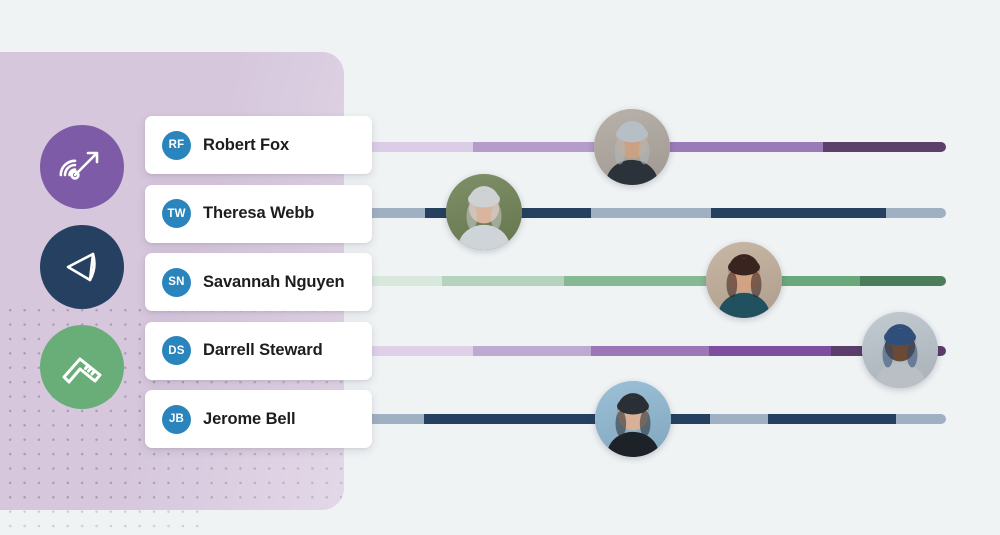 The image size is (1000, 535). What do you see at coordinates (176, 282) in the screenshot?
I see `avatar-initials-badge: SN` at bounding box center [176, 282].